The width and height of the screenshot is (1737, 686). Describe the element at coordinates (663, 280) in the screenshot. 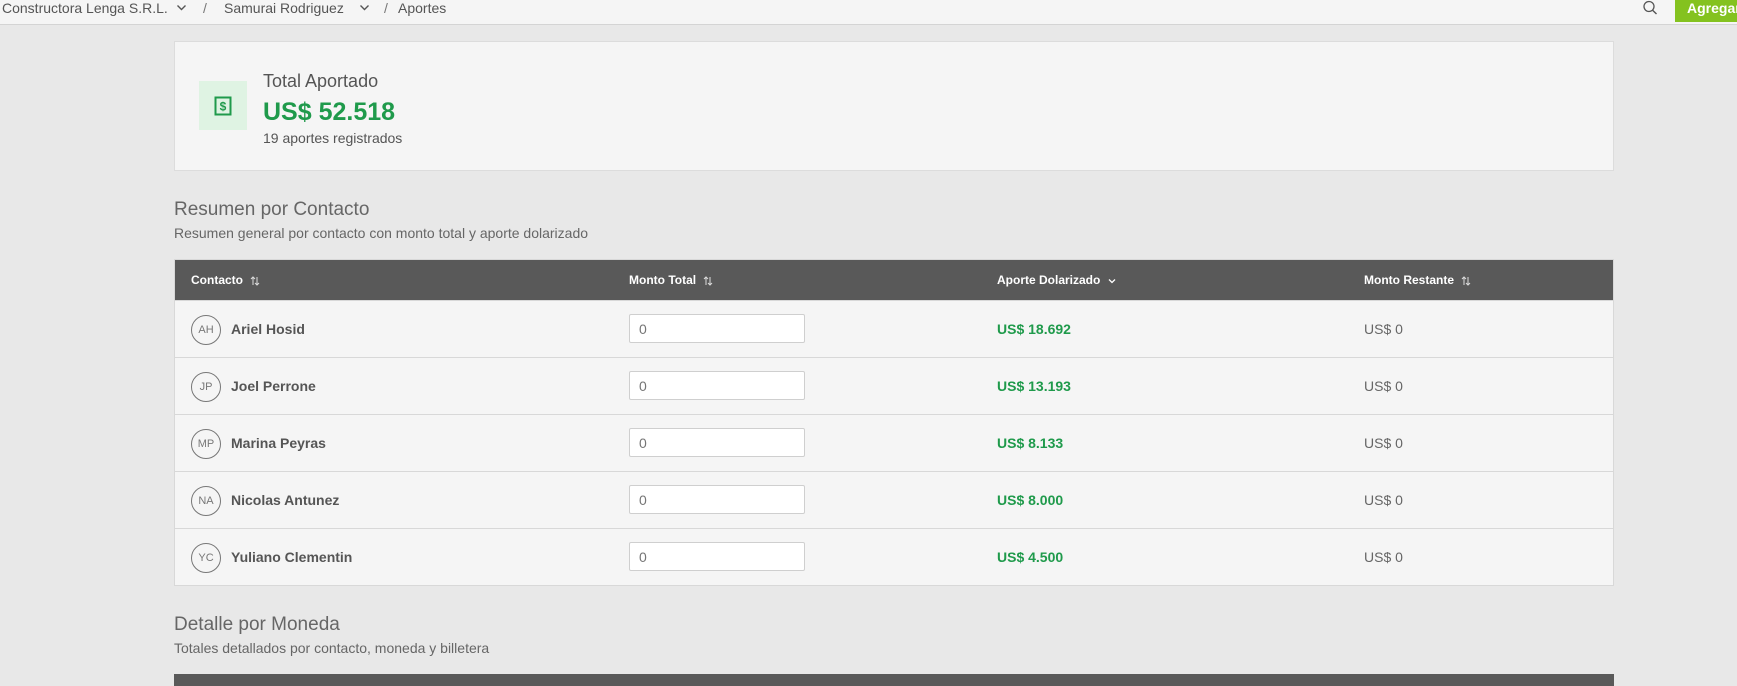

I see `column-header-label: Monto Total` at that location.